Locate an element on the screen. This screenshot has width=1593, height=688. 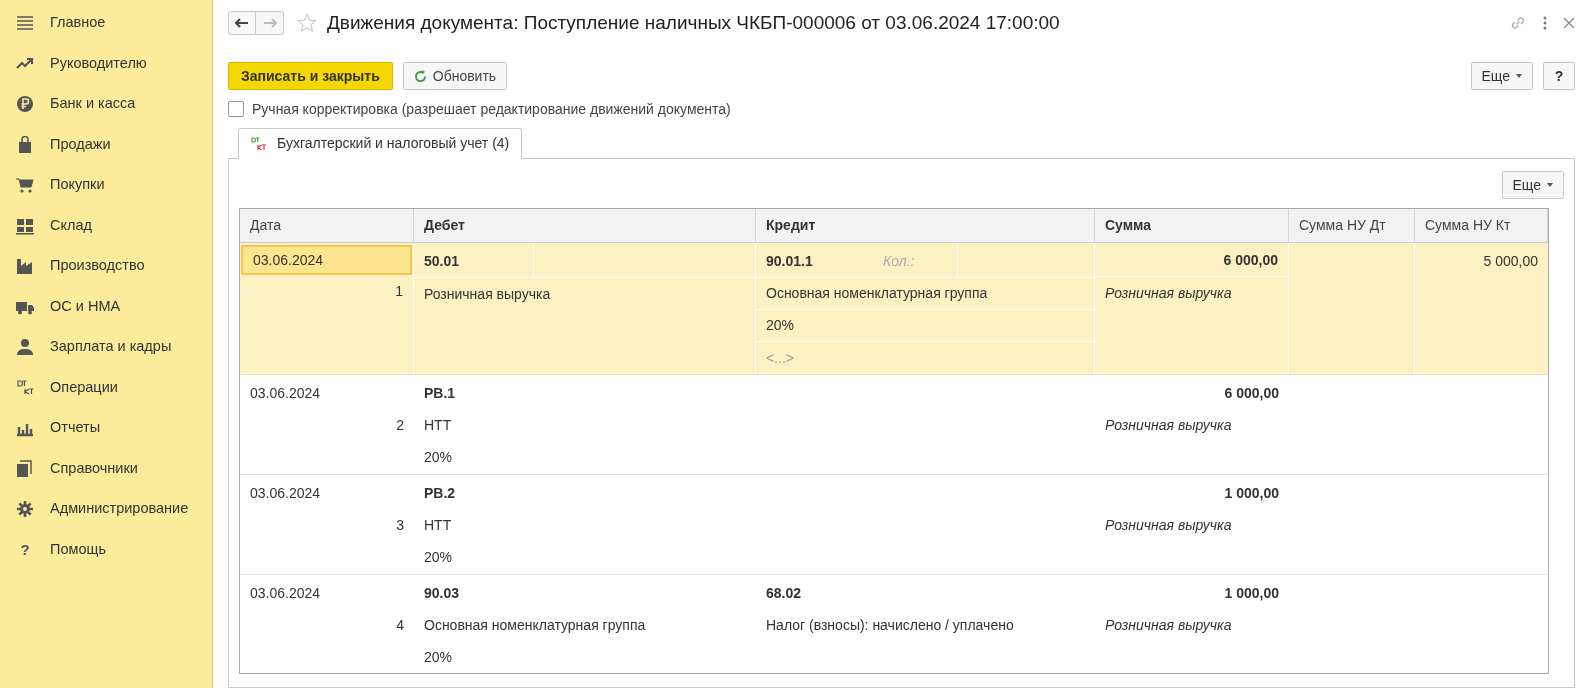
sidebar-item: Покупки is located at coordinates (106, 185).